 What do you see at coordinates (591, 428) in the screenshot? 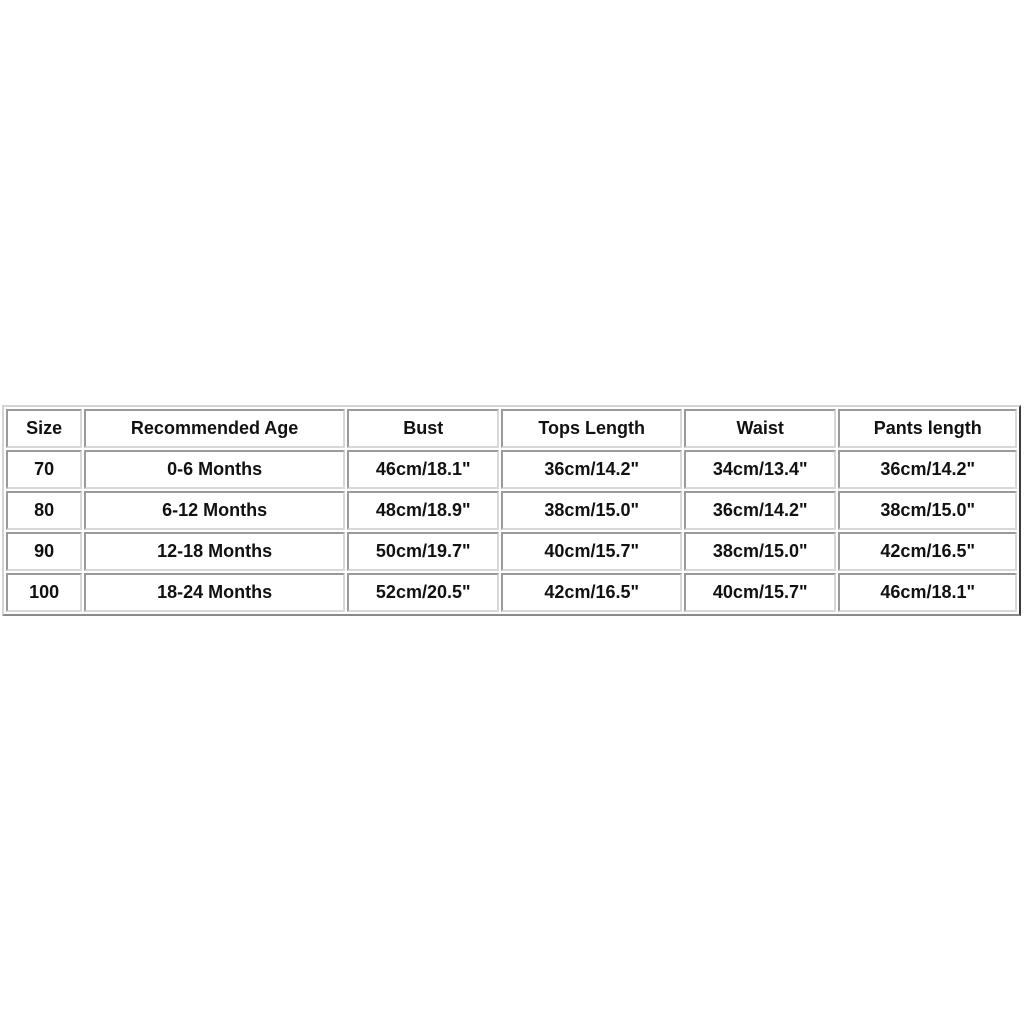
I see `header-tops-length: Tops Length` at bounding box center [591, 428].